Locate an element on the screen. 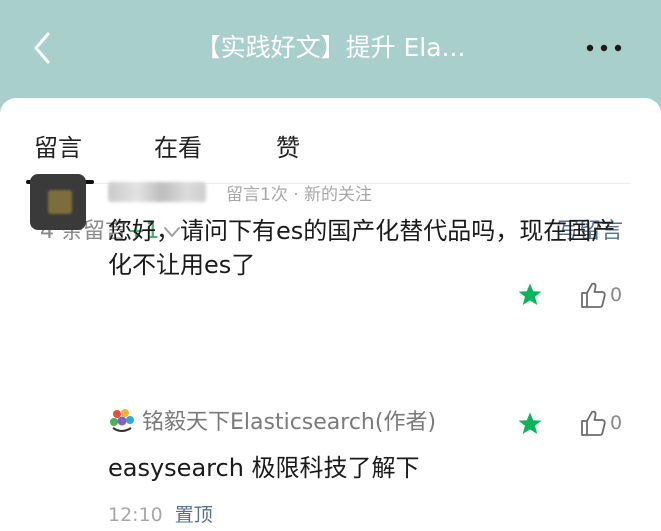 The width and height of the screenshot is (661, 531). tab-bar: 留言 在看 赞 is located at coordinates (328, 141).